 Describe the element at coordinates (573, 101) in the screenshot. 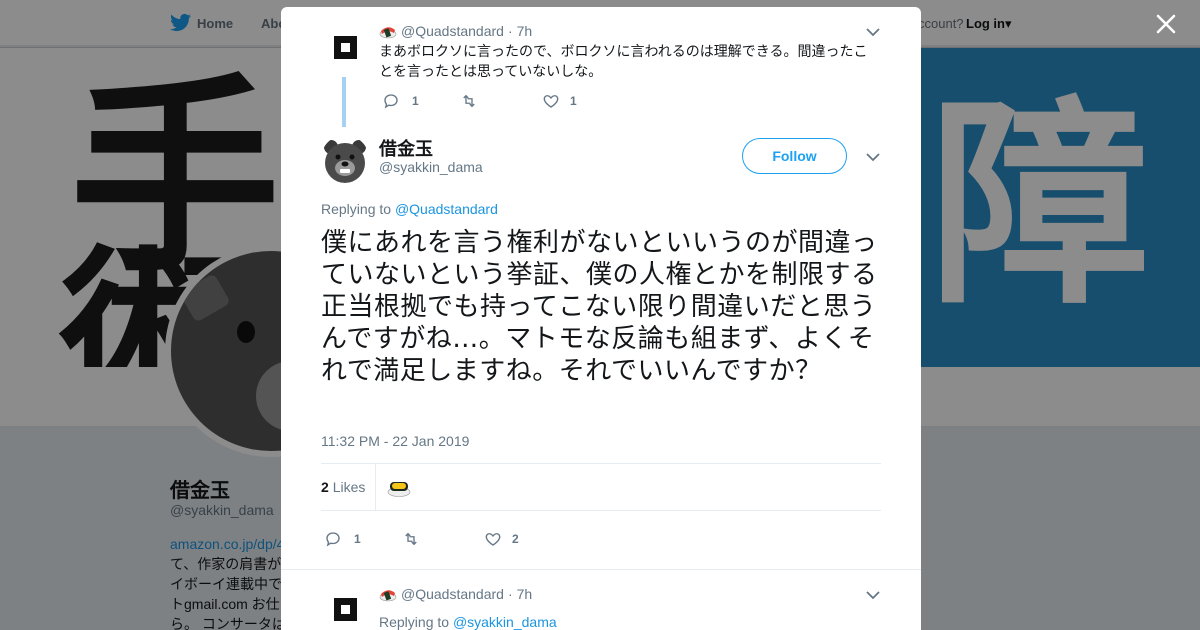

I see `like-count: 1` at that location.